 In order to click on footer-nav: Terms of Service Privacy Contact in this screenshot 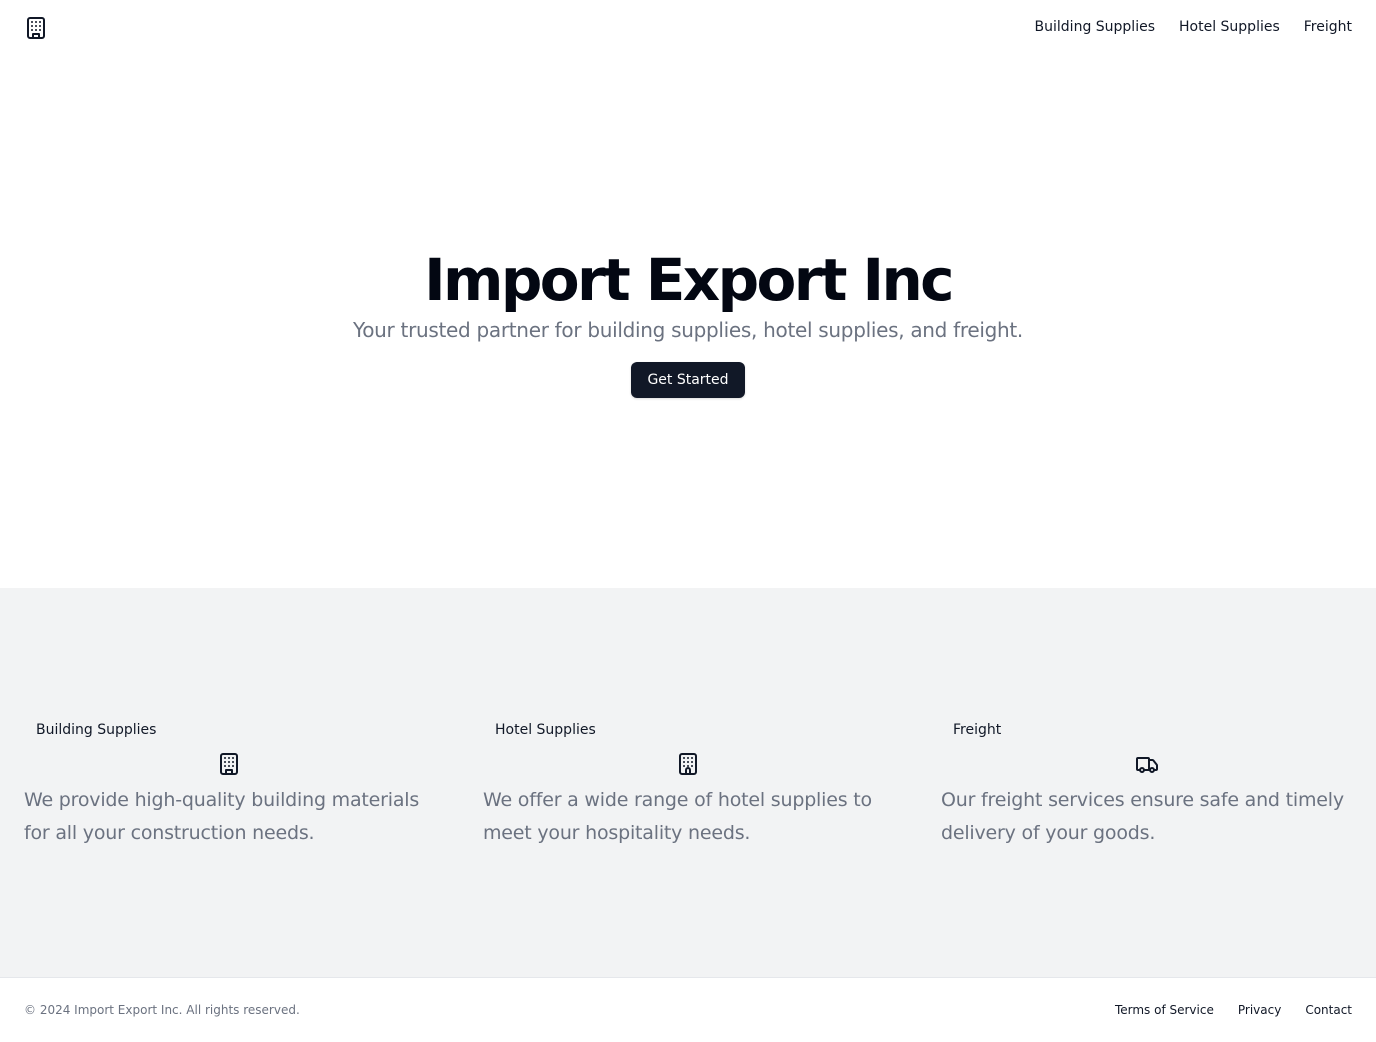, I will do `click(1233, 1010)`.